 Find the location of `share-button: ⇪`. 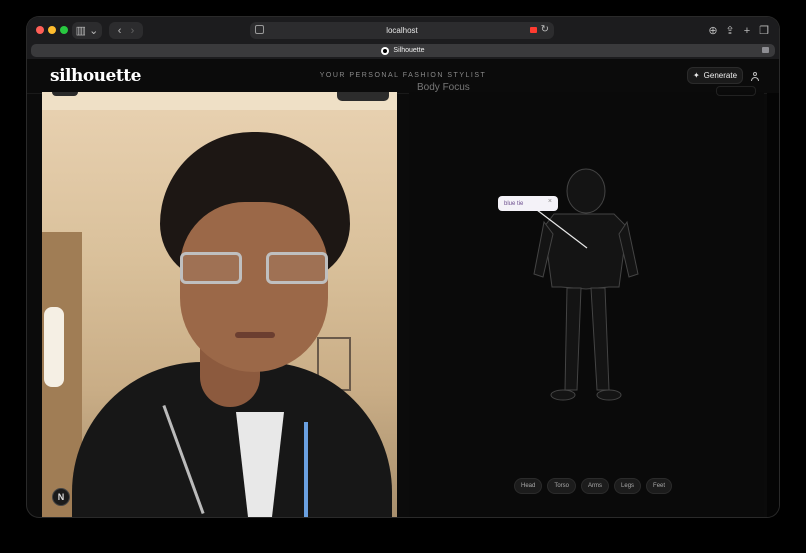

share-button: ⇪ is located at coordinates (730, 30).